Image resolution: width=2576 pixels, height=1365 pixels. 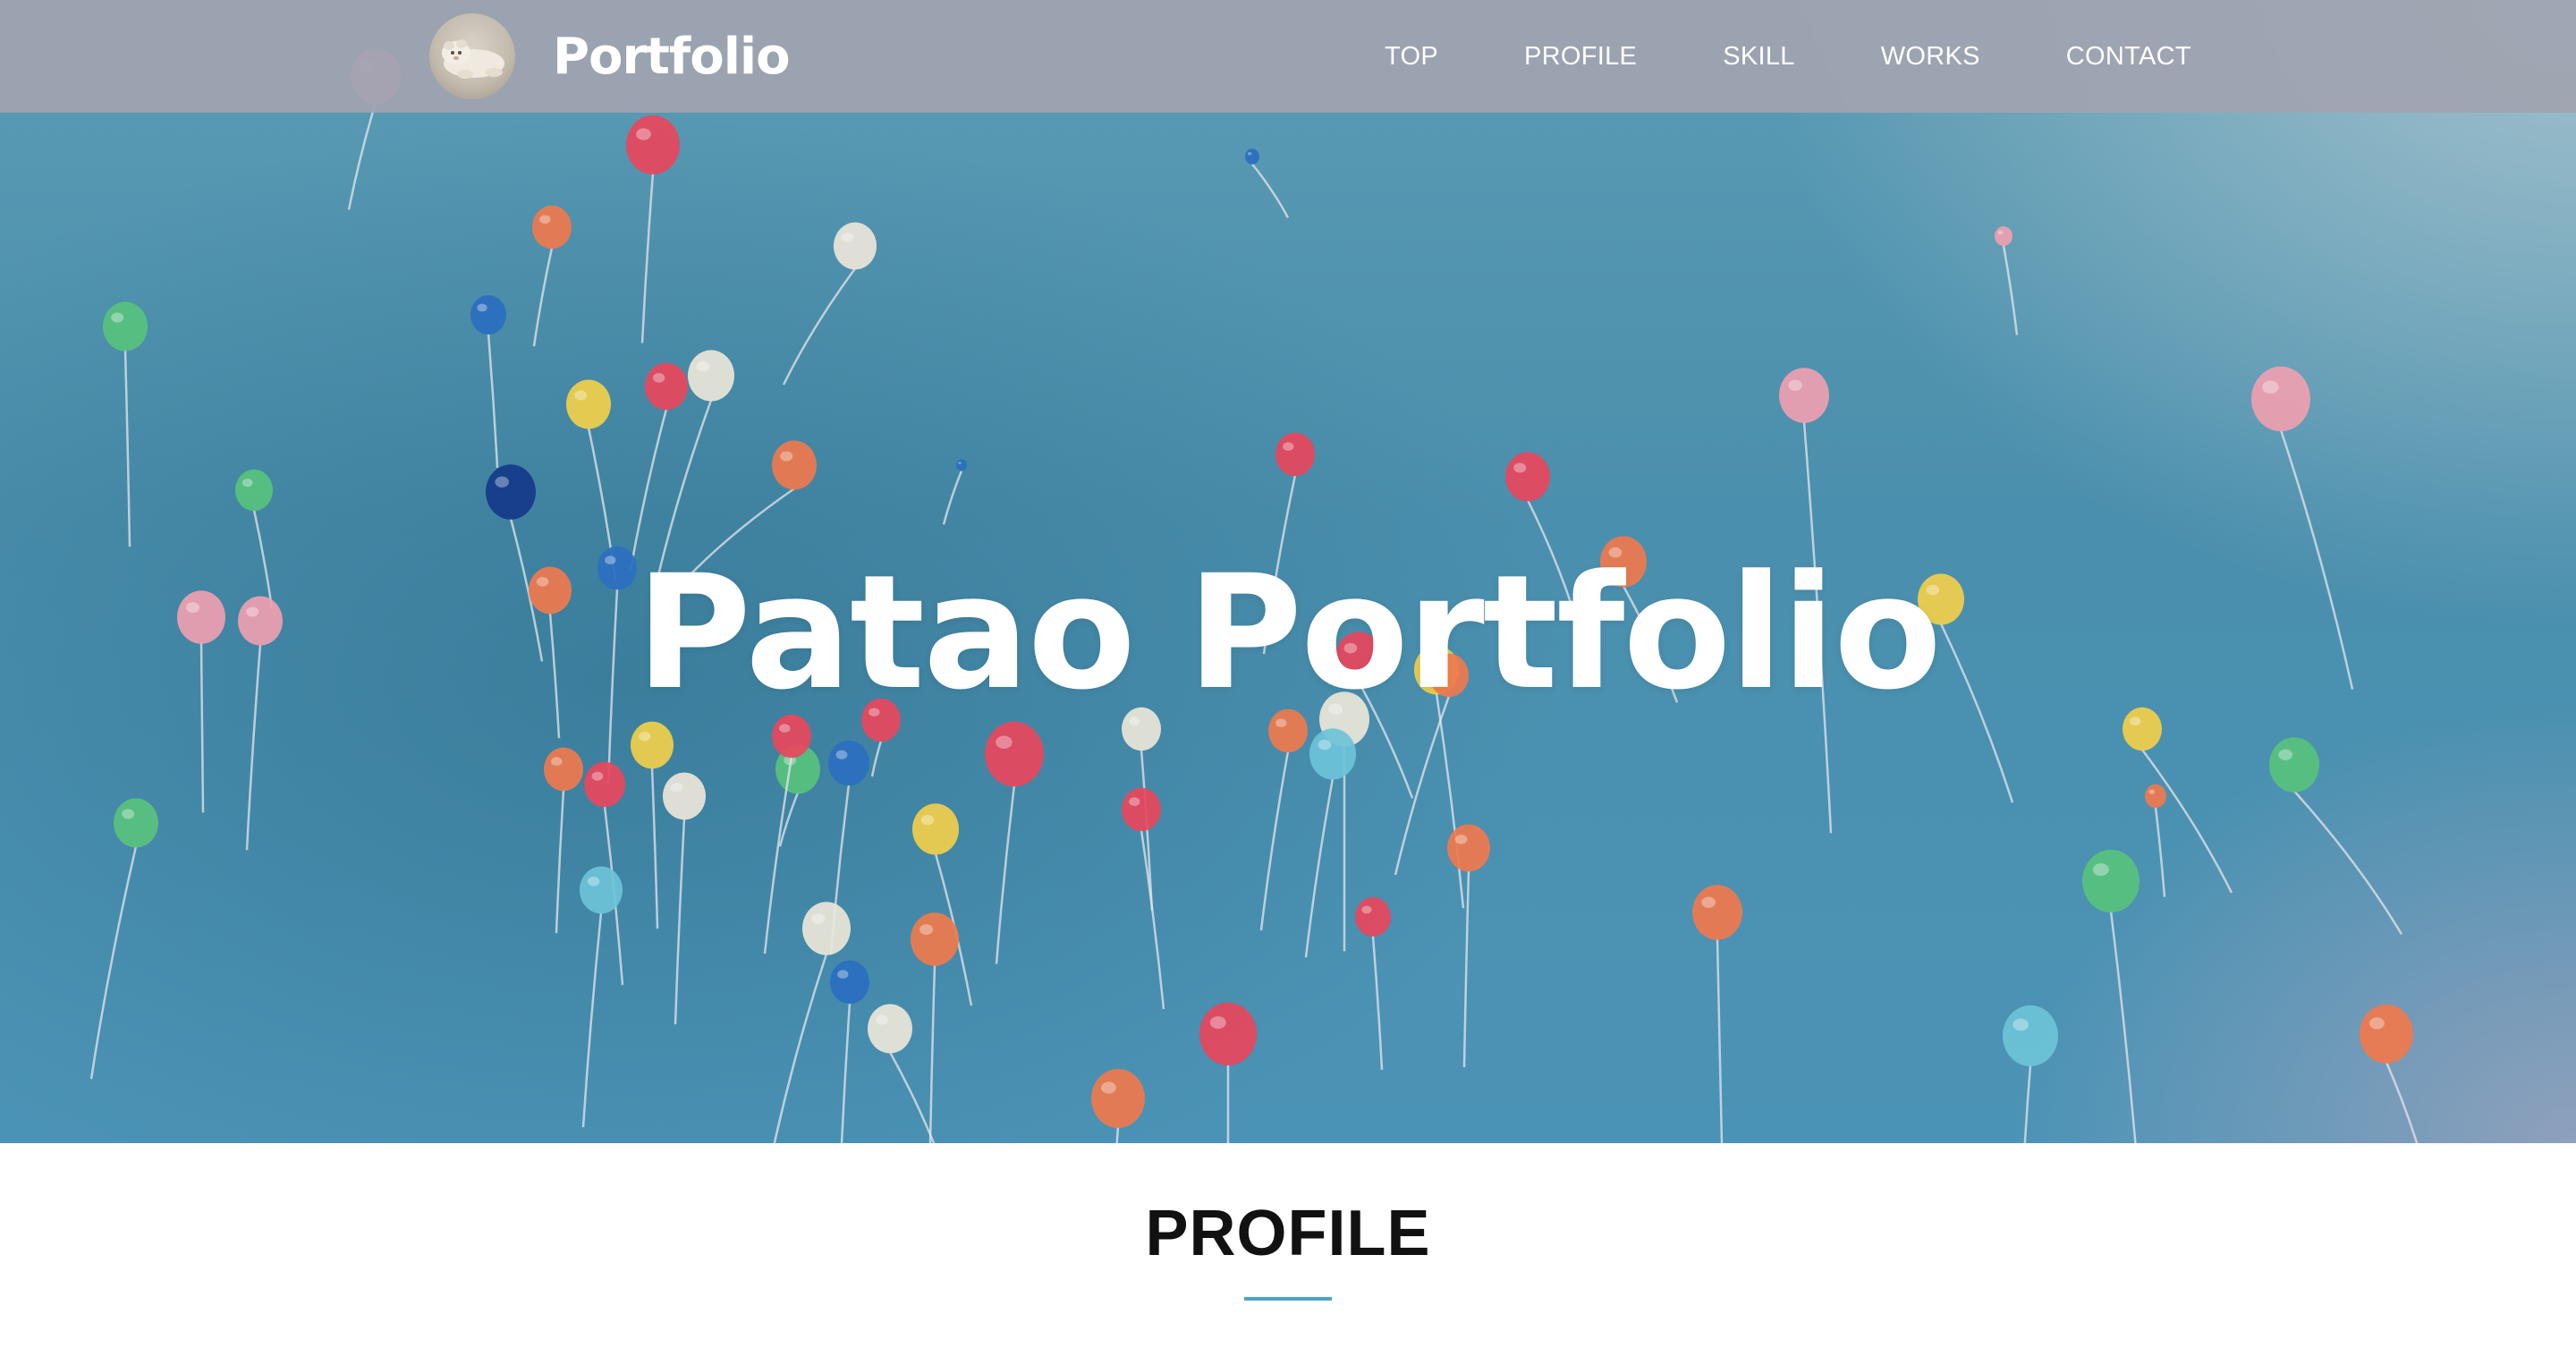 I want to click on heading-underline, so click(x=1288, y=1299).